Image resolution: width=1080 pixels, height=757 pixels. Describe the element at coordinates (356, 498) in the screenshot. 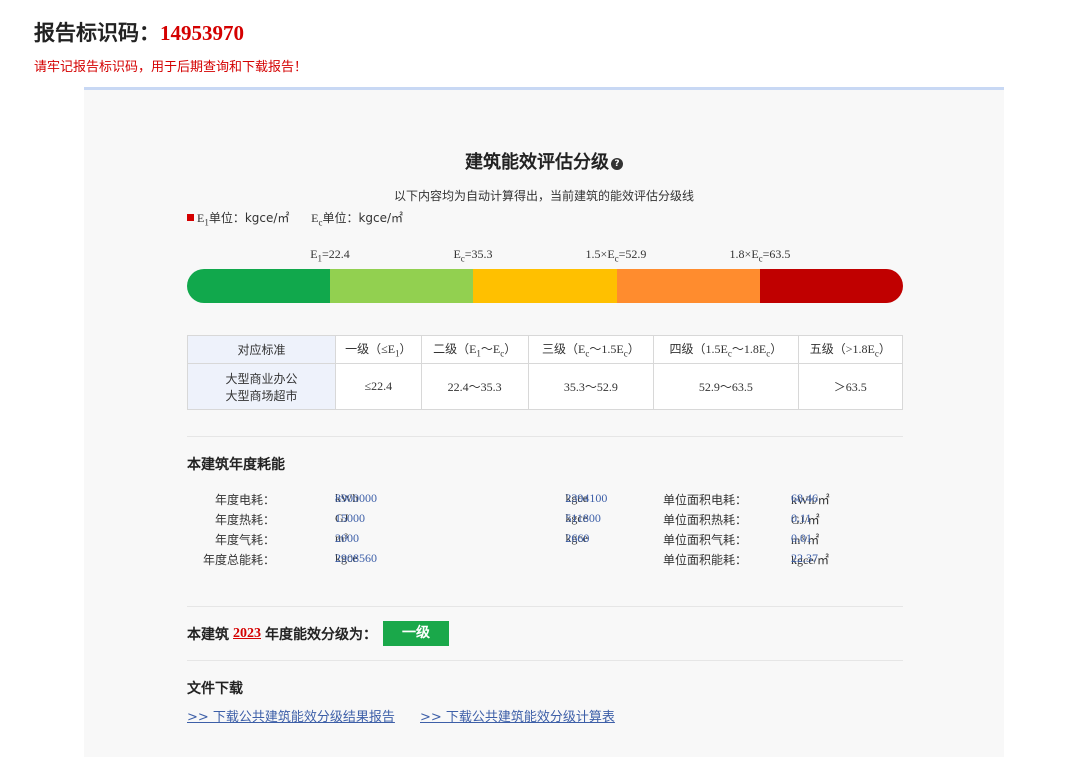

I see `energy-value: 8900000 kWh` at that location.